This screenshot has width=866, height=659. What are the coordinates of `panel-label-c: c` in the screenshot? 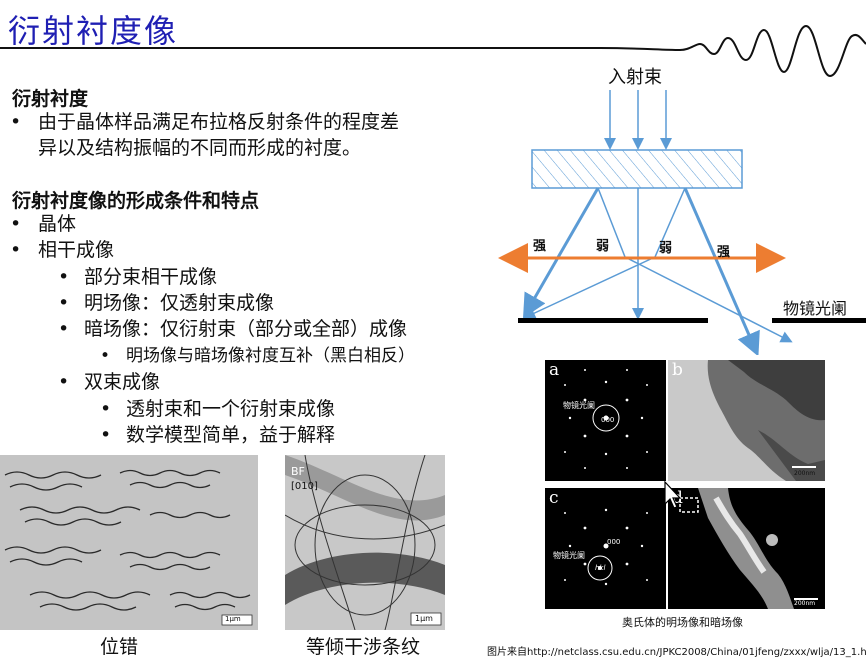 It's located at (554, 498).